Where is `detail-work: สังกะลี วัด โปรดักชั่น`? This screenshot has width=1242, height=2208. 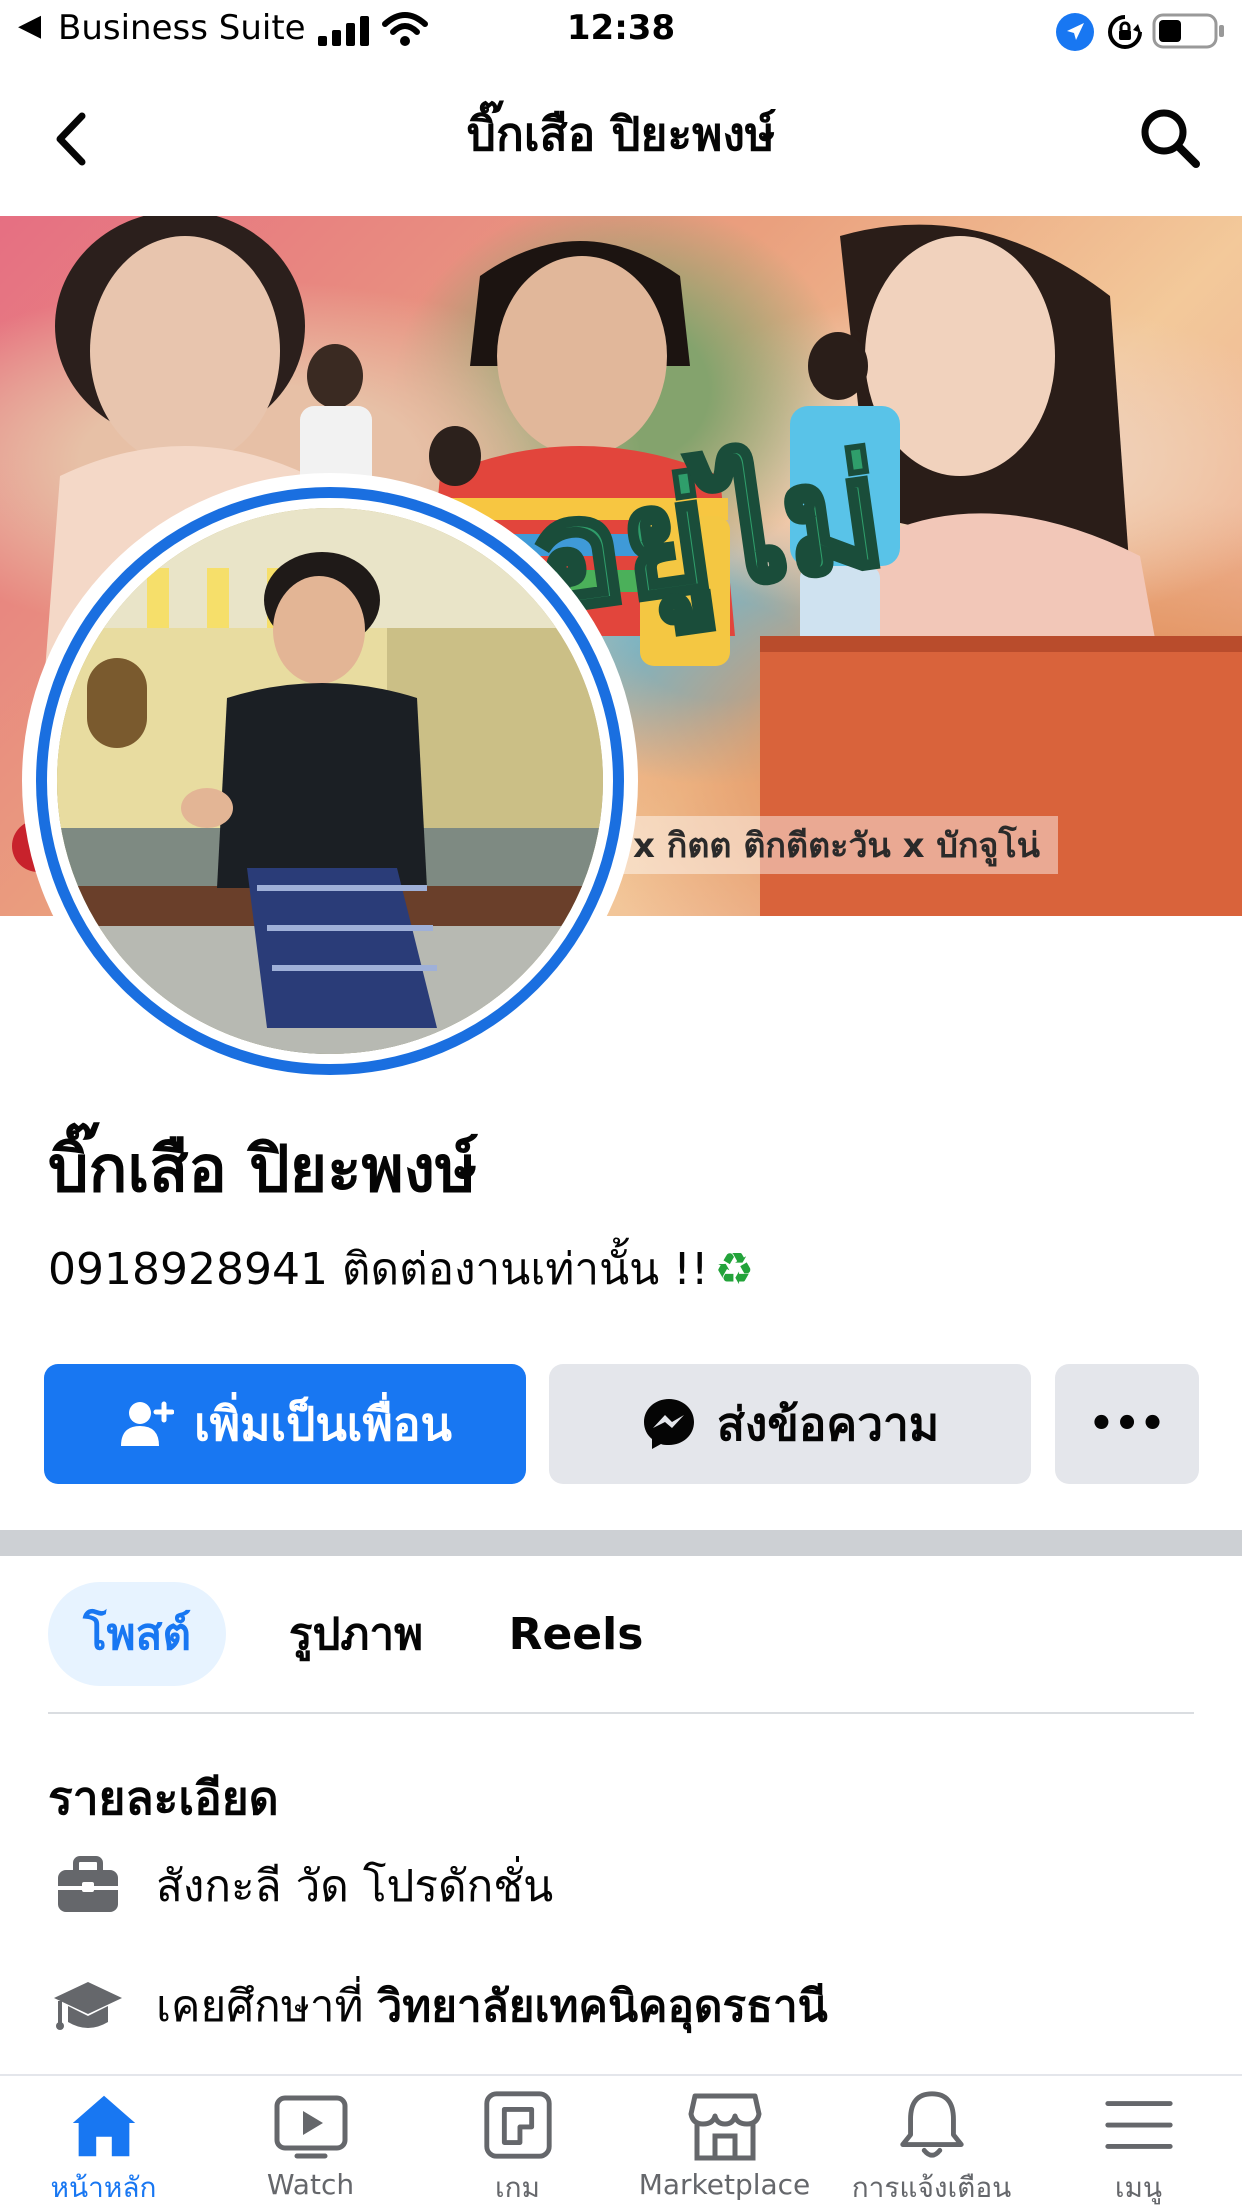
detail-work: สังกะลี วัด โปรดักชั่น is located at coordinates (300, 1886).